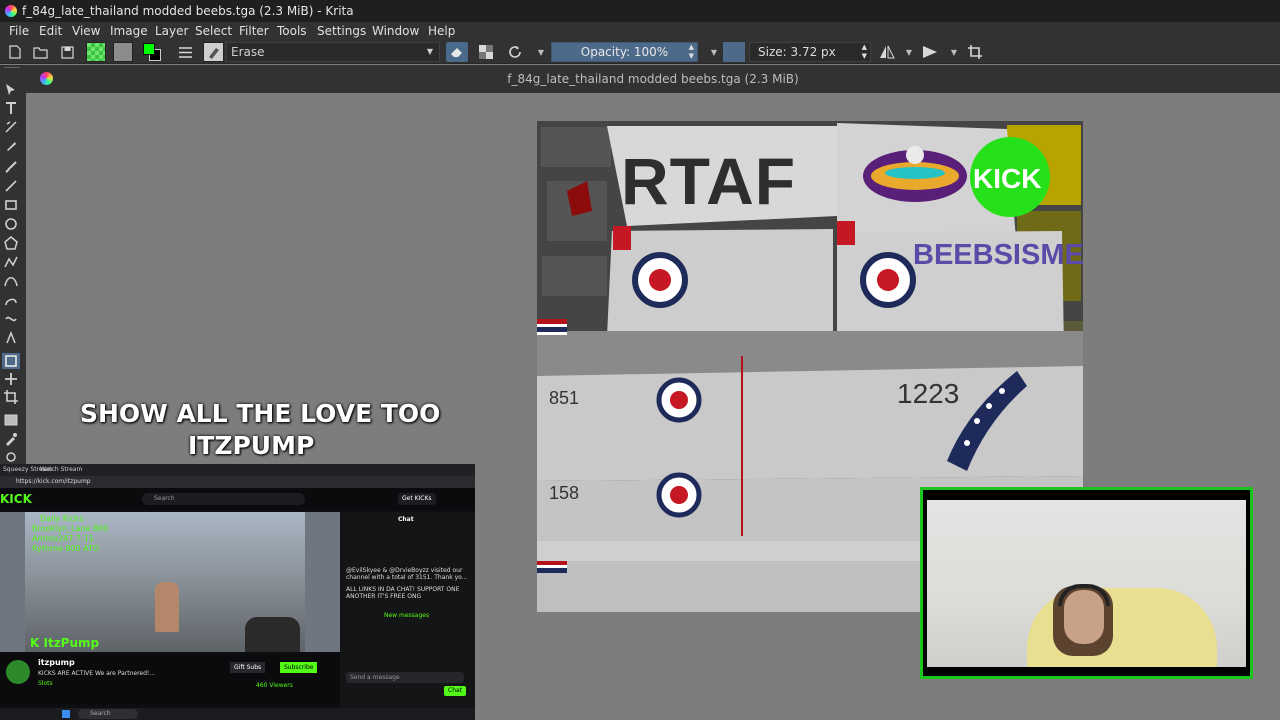 The height and width of the screenshot is (720, 1280). What do you see at coordinates (123, 52) in the screenshot?
I see `pattern-preset-button` at bounding box center [123, 52].